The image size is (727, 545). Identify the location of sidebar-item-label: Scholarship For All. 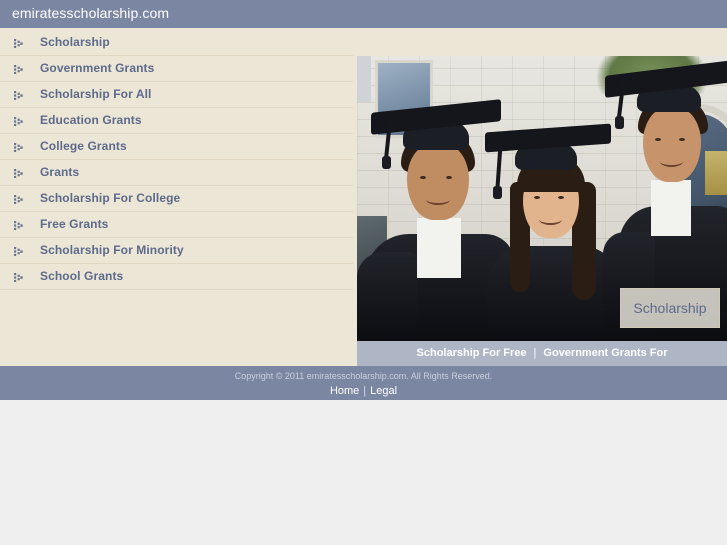
(96, 94).